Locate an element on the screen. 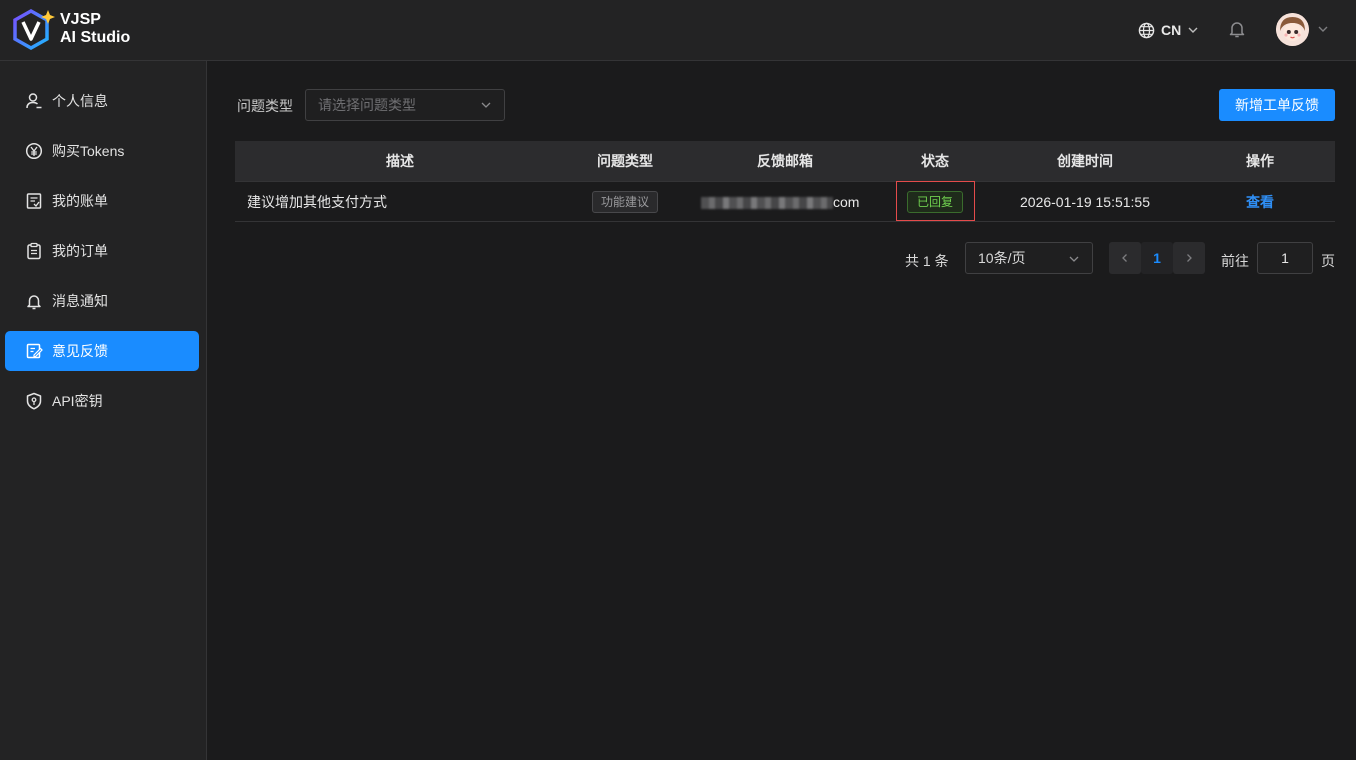 This screenshot has width=1356, height=760. edit-note-icon is located at coordinates (34, 351).